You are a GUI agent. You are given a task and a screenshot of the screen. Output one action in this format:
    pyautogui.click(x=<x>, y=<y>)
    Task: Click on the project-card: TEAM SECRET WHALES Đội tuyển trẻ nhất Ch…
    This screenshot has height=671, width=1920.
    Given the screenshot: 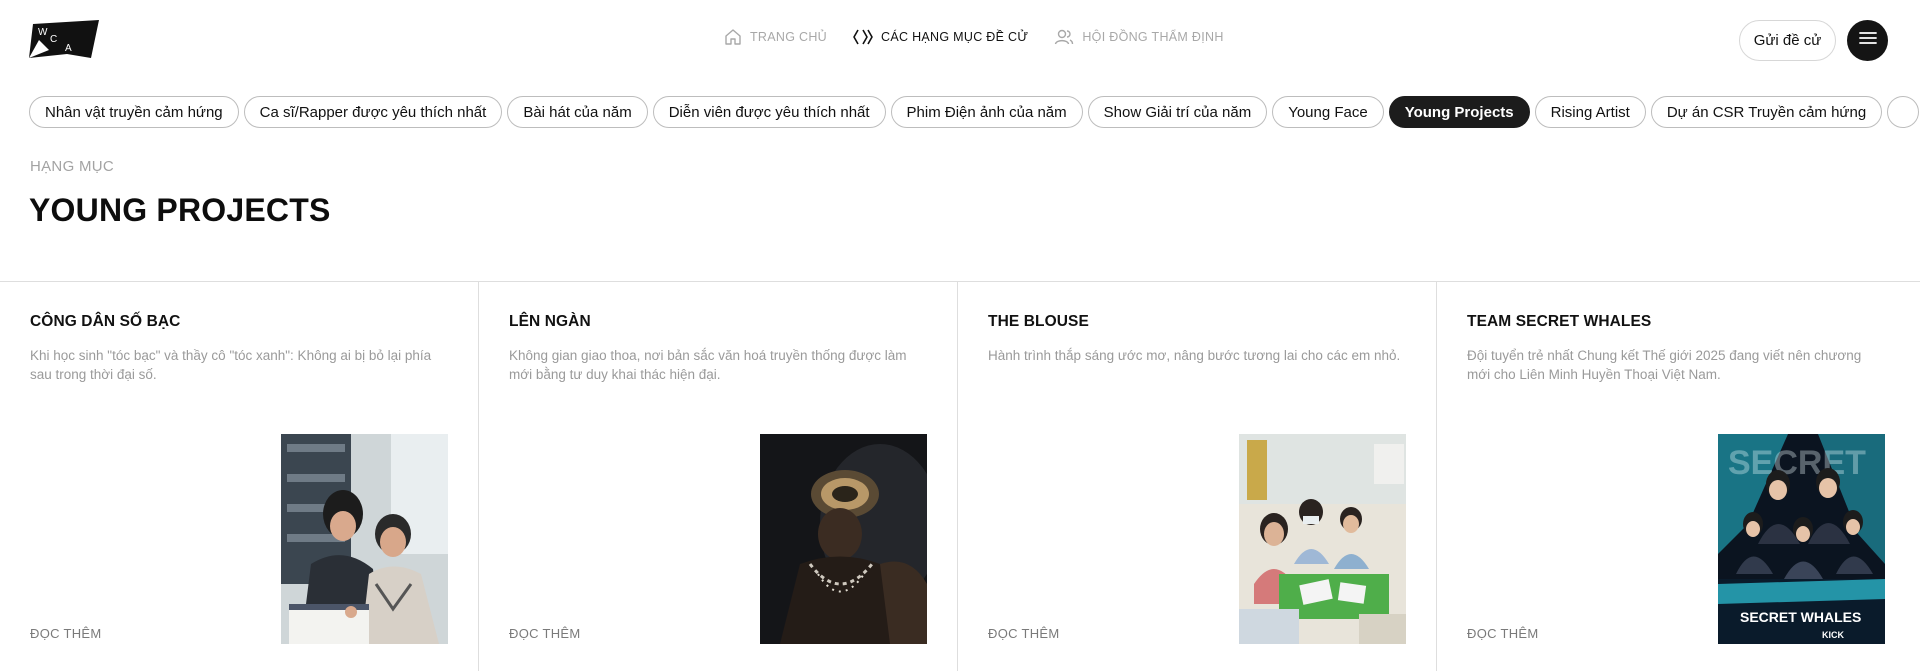 What is the action you would take?
    pyautogui.click(x=1678, y=476)
    